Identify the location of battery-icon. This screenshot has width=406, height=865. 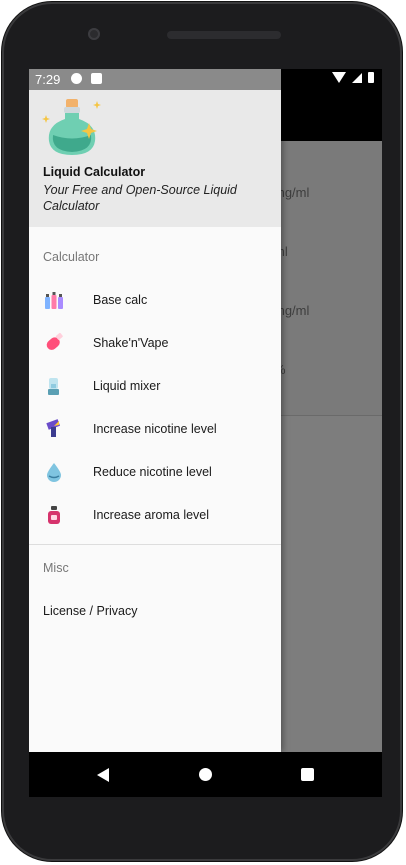
(371, 77).